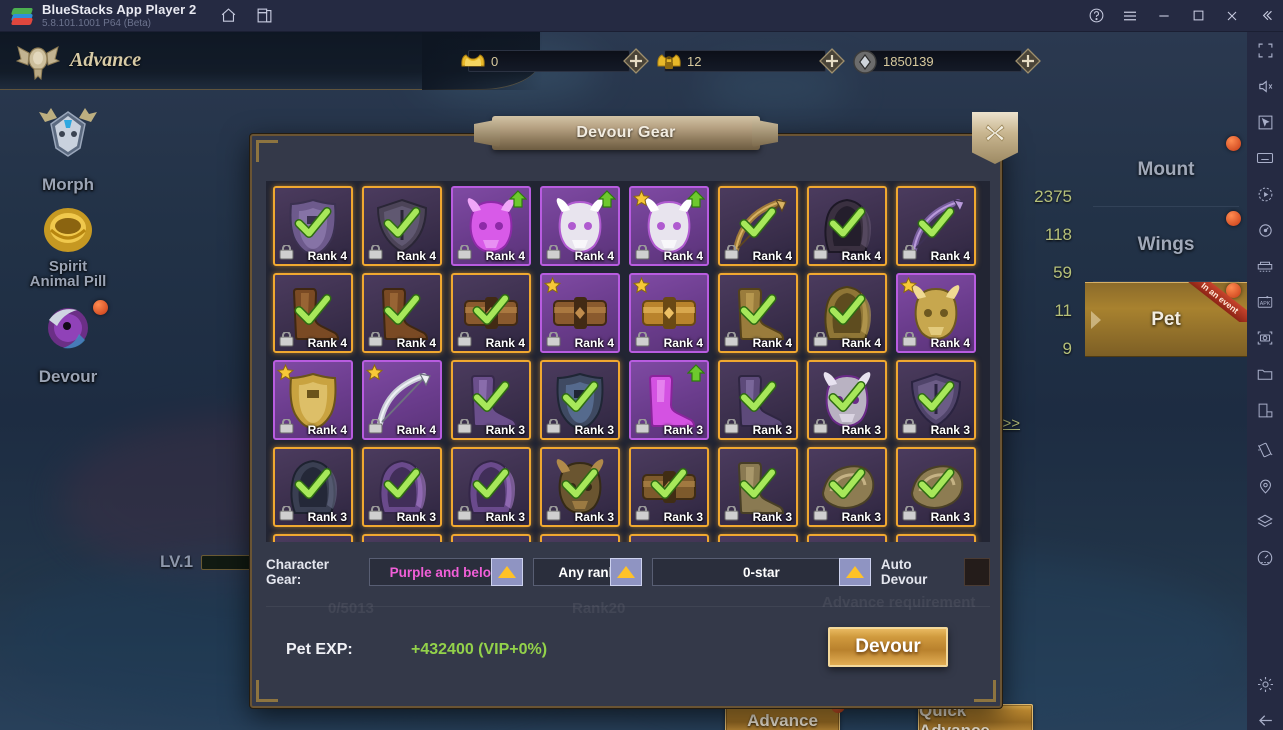 Image resolution: width=1283 pixels, height=730 pixels. What do you see at coordinates (1265, 410) in the screenshot?
I see `copy-window-icon` at bounding box center [1265, 410].